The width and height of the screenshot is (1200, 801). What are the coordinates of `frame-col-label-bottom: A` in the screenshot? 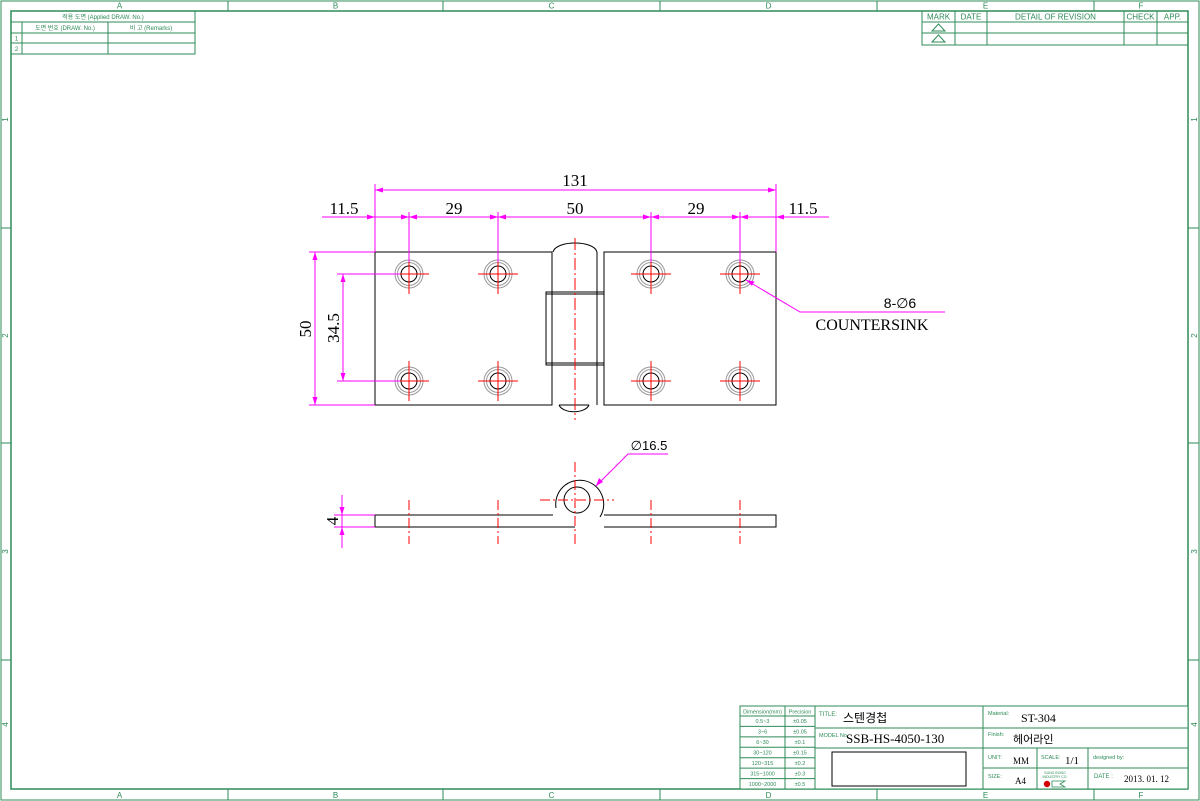 It's located at (120, 795).